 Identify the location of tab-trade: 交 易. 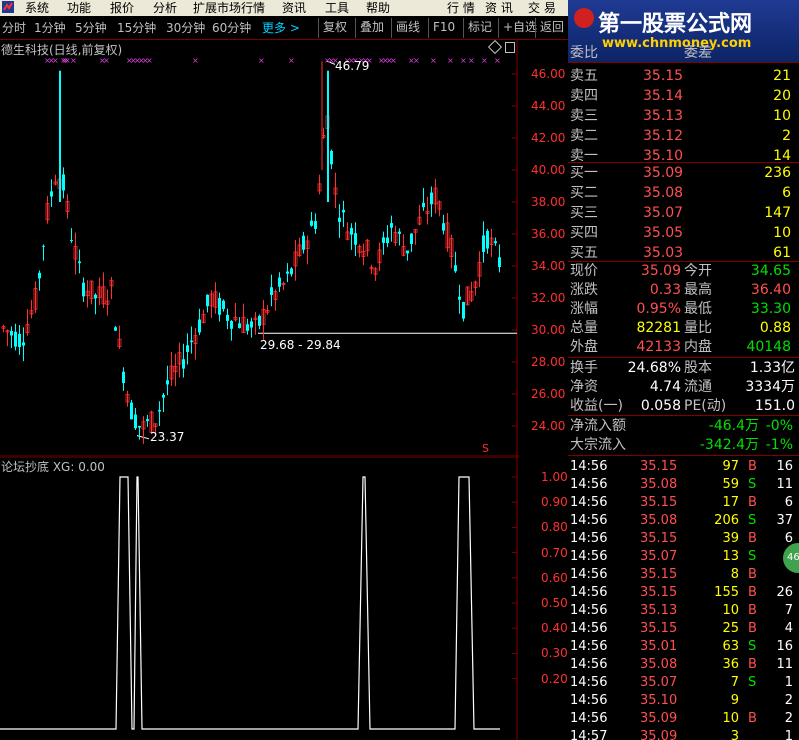
(542, 8).